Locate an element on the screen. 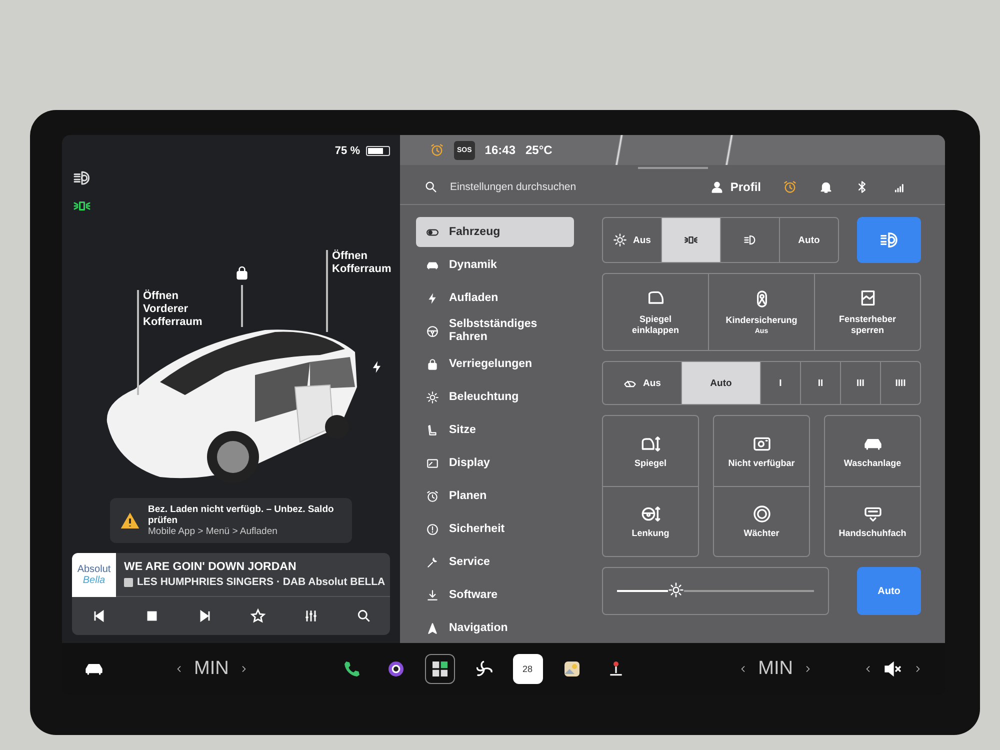 The width and height of the screenshot is (1000, 750). settings-menu-item: Display is located at coordinates (495, 463).